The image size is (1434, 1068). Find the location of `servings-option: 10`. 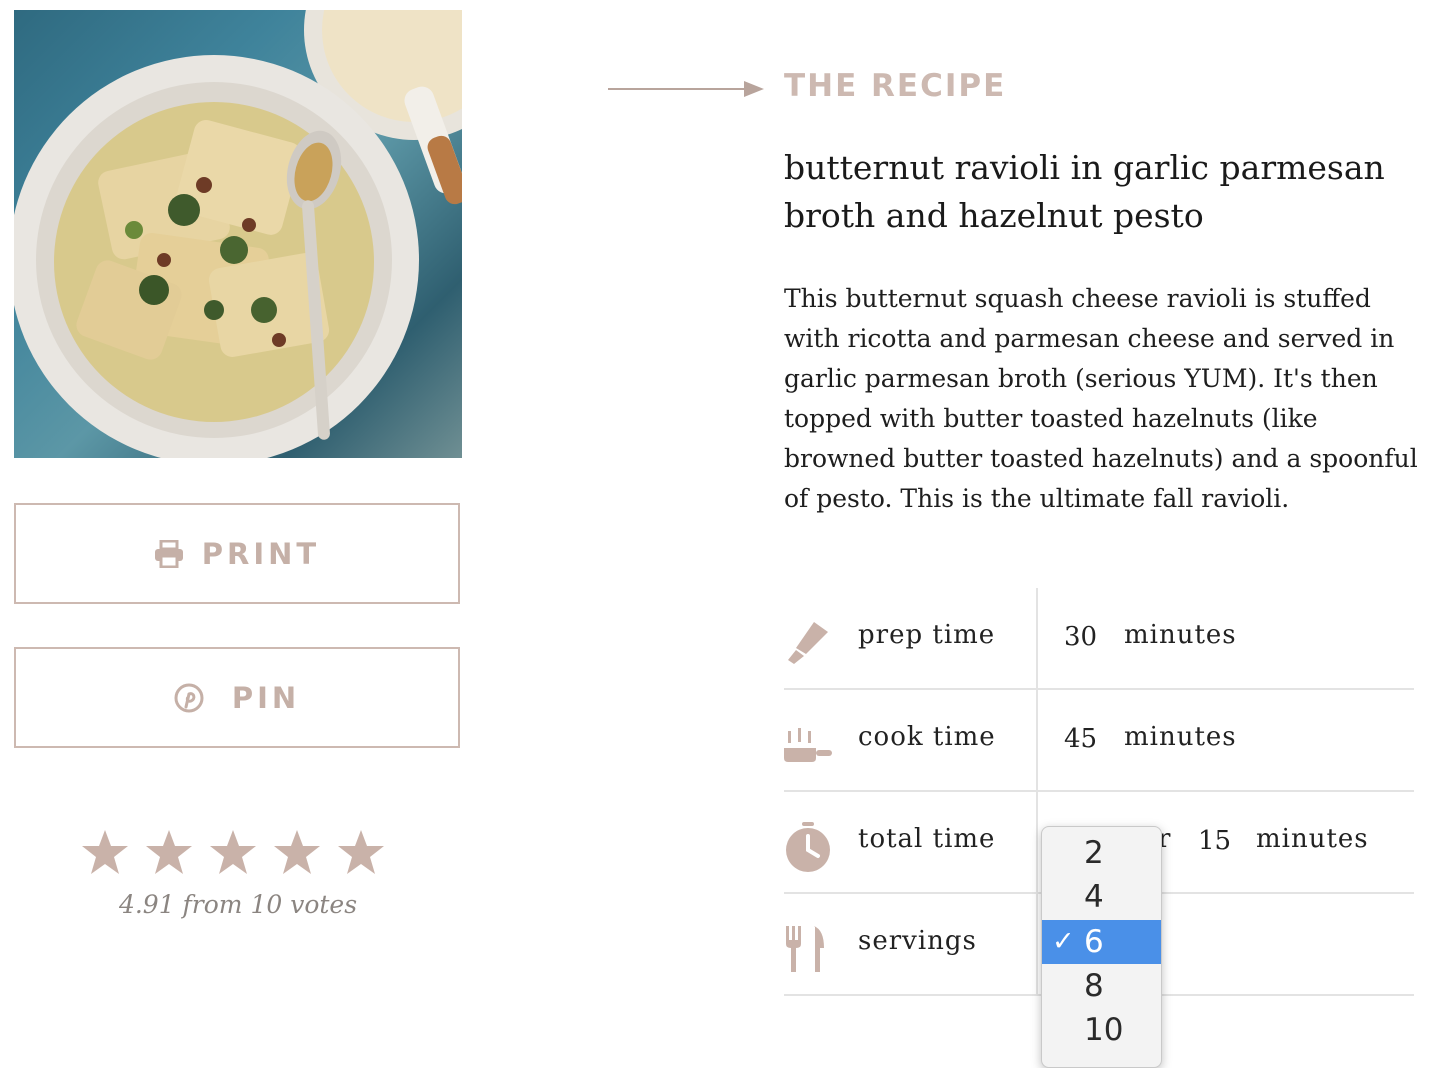

servings-option: 10 is located at coordinates (1101, 1030).